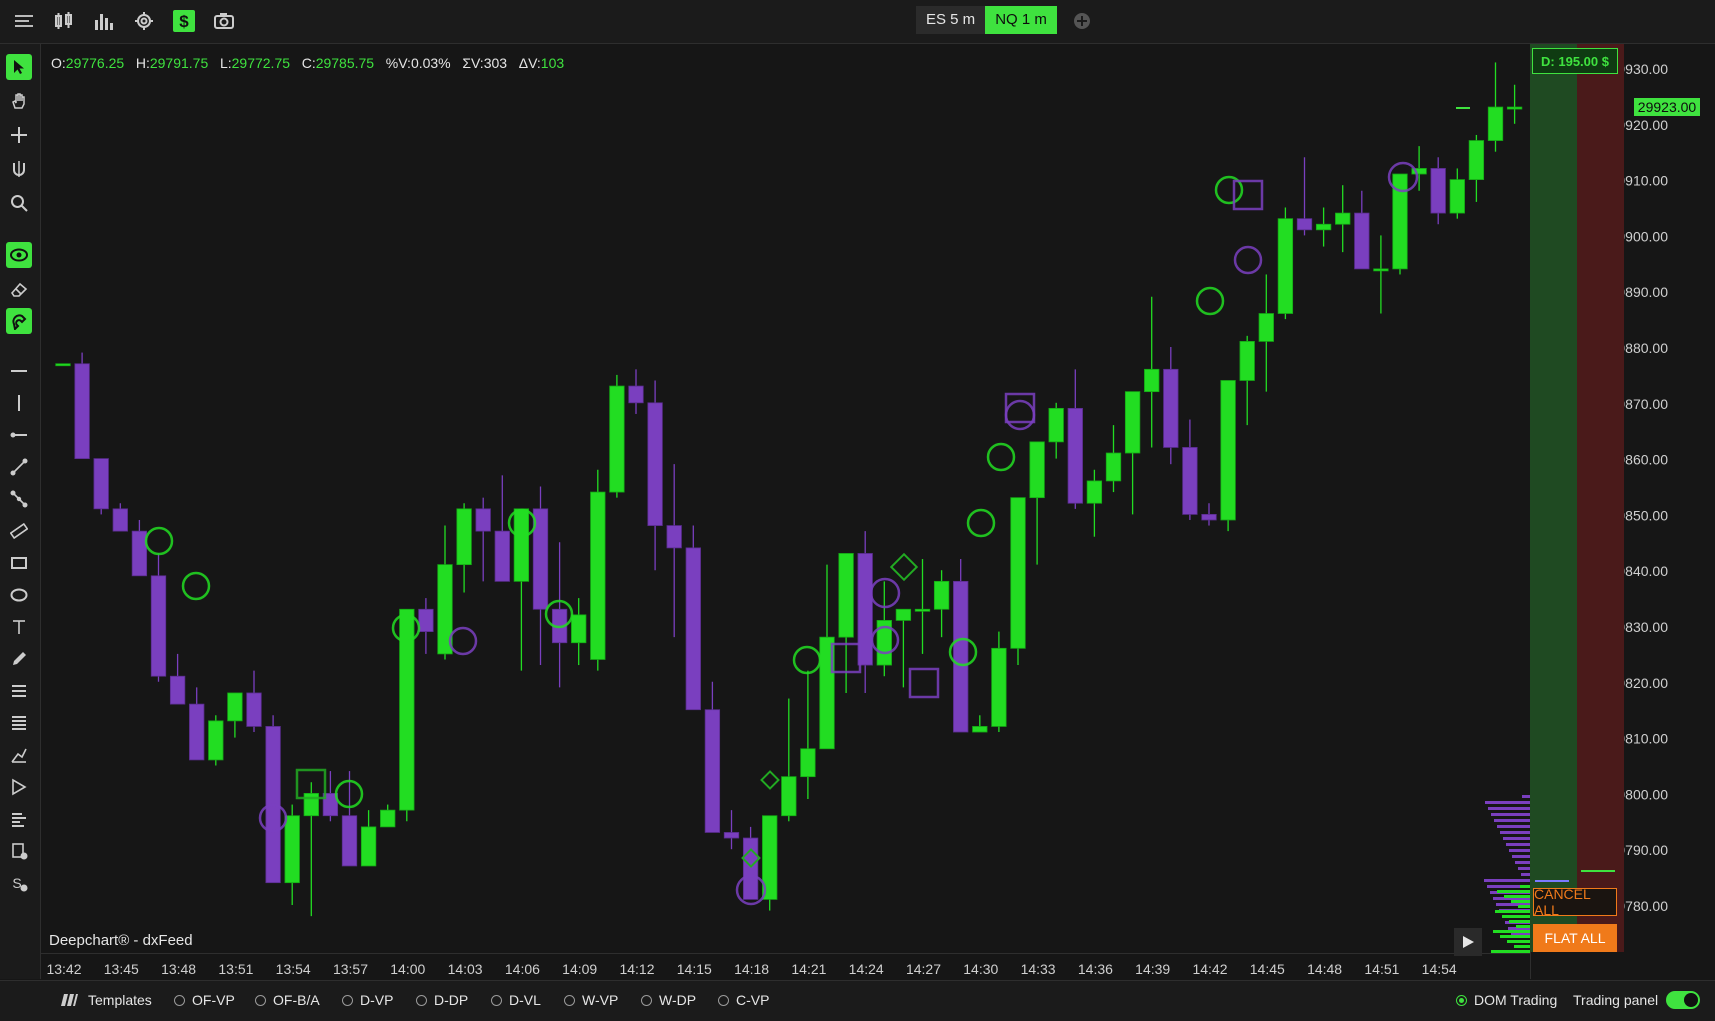  I want to click on templates-button: Templates, so click(106, 1000).